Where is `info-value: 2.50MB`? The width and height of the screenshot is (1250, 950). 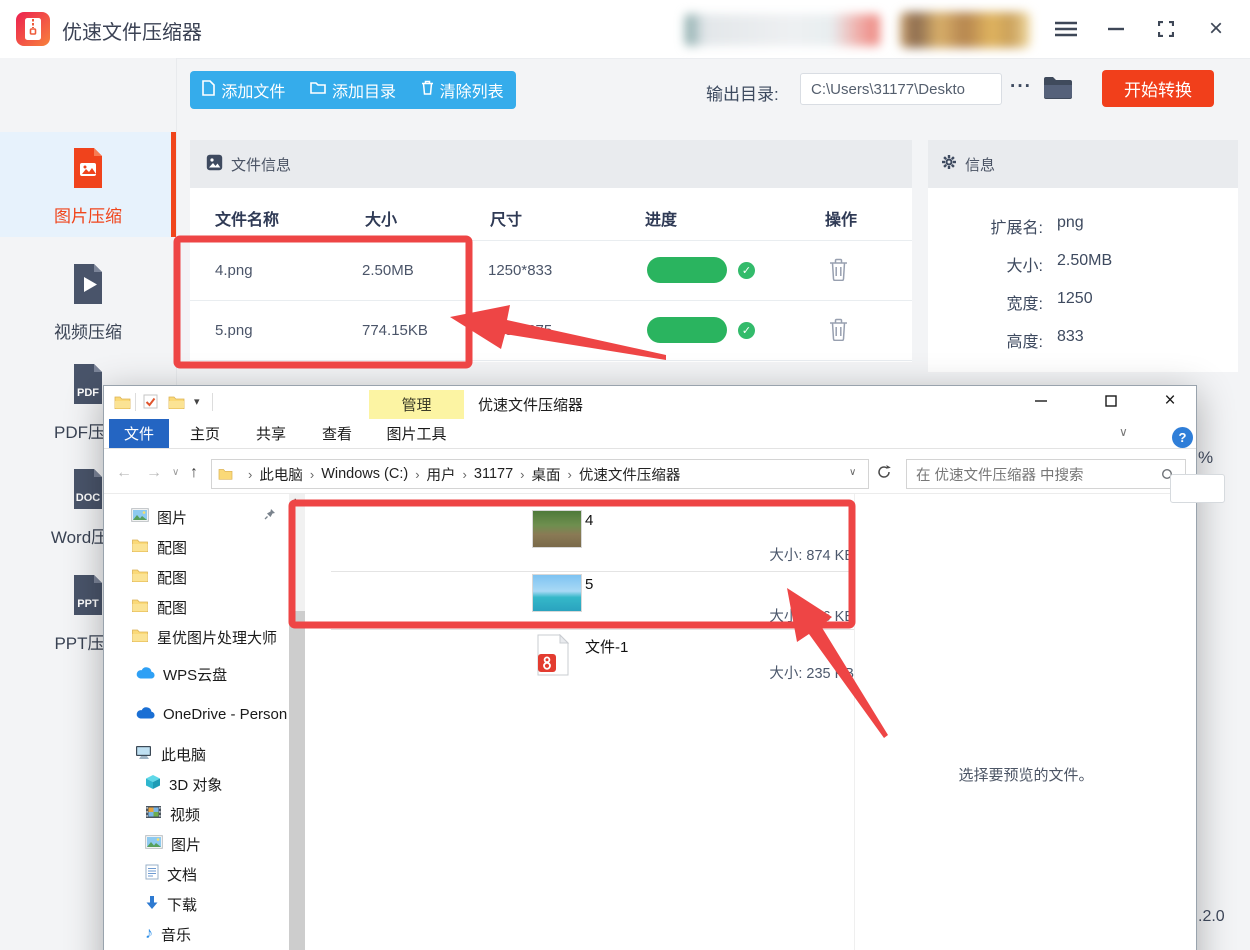 info-value: 2.50MB is located at coordinates (1085, 260).